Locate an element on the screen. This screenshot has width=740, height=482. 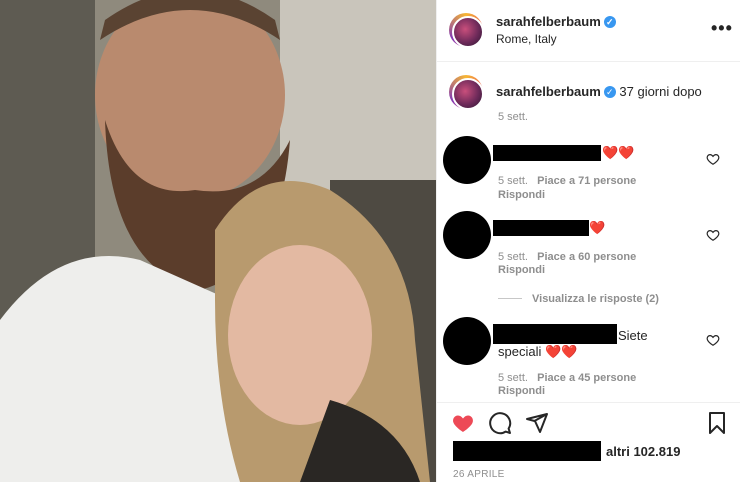
view-replies-line is located at coordinates (510, 298).